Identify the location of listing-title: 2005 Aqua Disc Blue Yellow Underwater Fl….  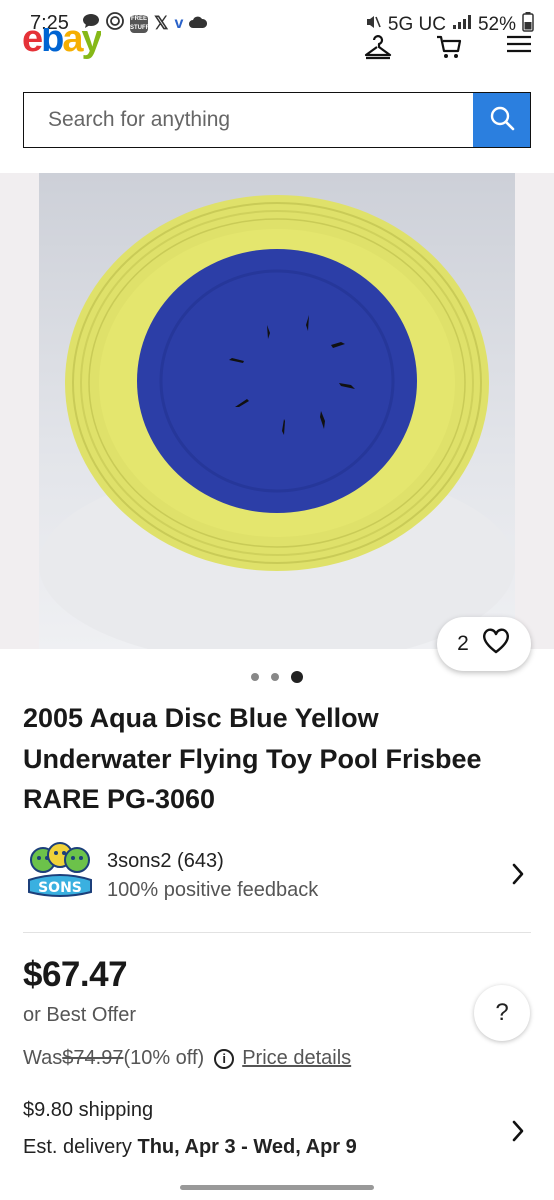
(252, 758).